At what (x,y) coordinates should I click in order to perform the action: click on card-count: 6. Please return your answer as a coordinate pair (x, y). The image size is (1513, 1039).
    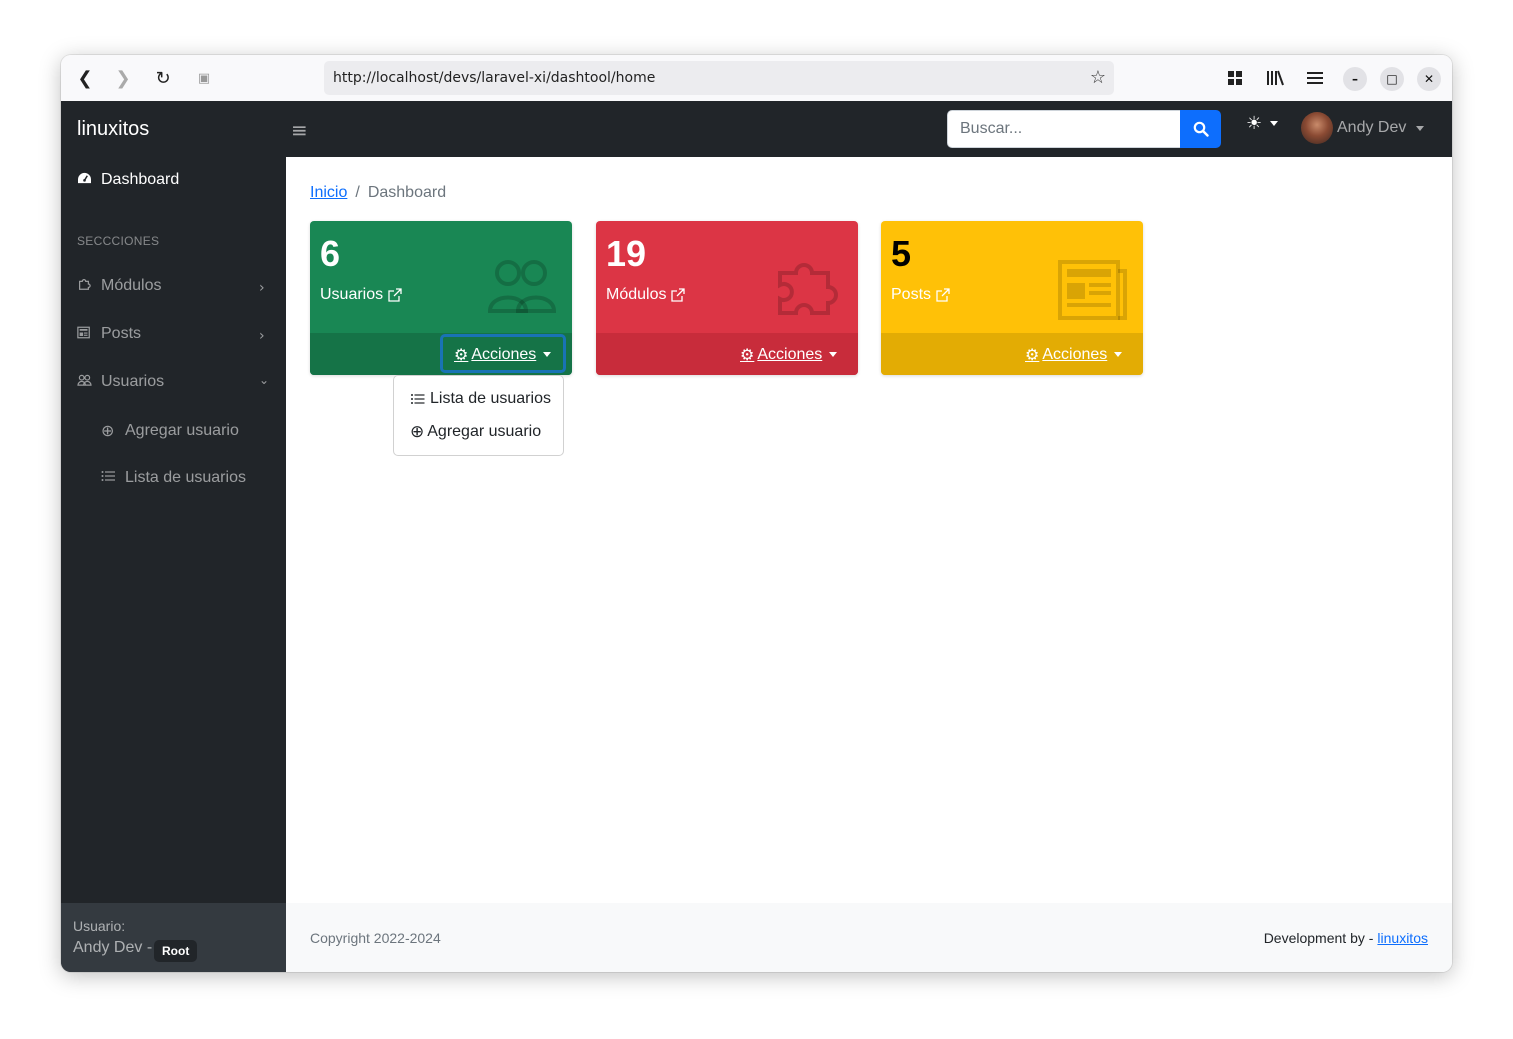
    Looking at the image, I should click on (330, 253).